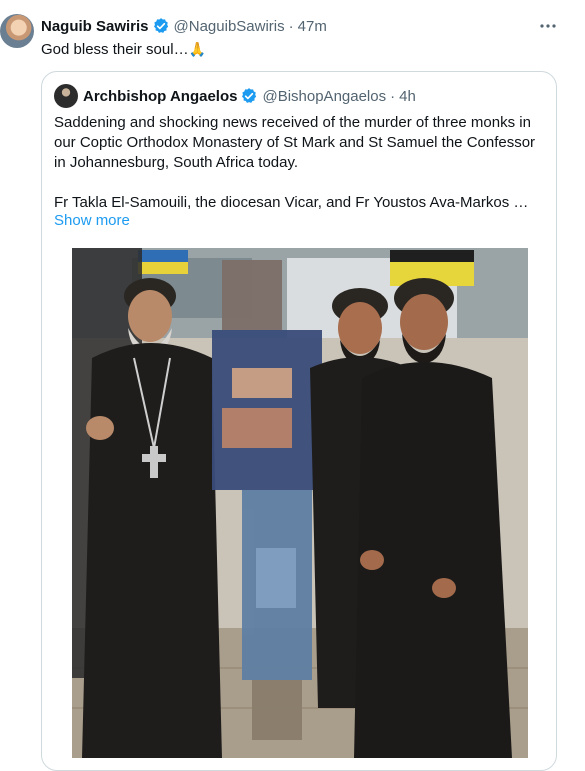 The height and width of the screenshot is (771, 585). Describe the element at coordinates (95, 26) in the screenshot. I see `author-name: Naguib Sawiris` at that location.